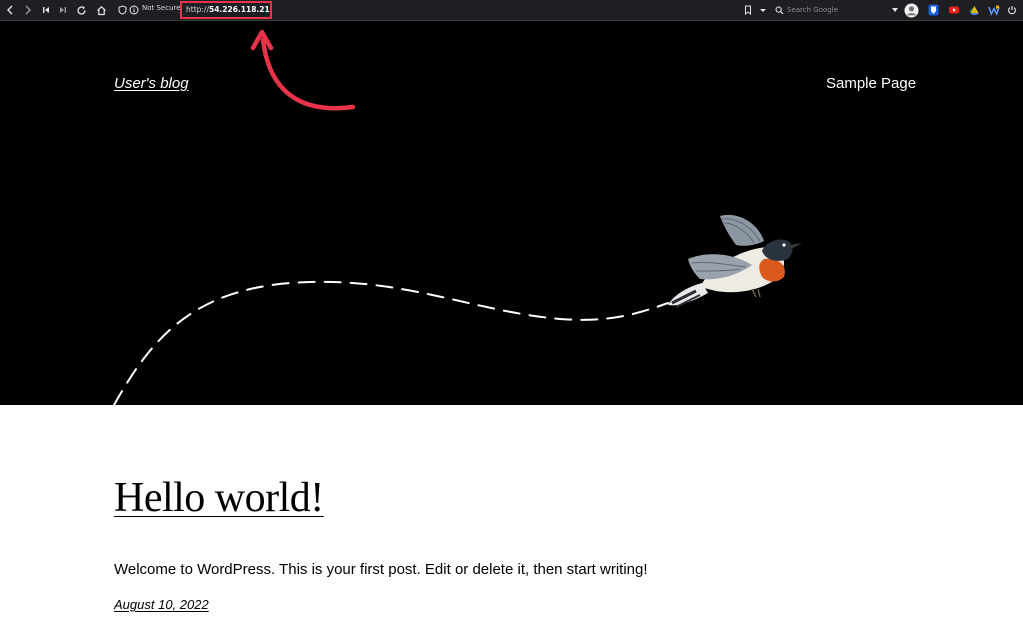 The height and width of the screenshot is (632, 1023). I want to click on post-title-link: Hello world!, so click(219, 498).